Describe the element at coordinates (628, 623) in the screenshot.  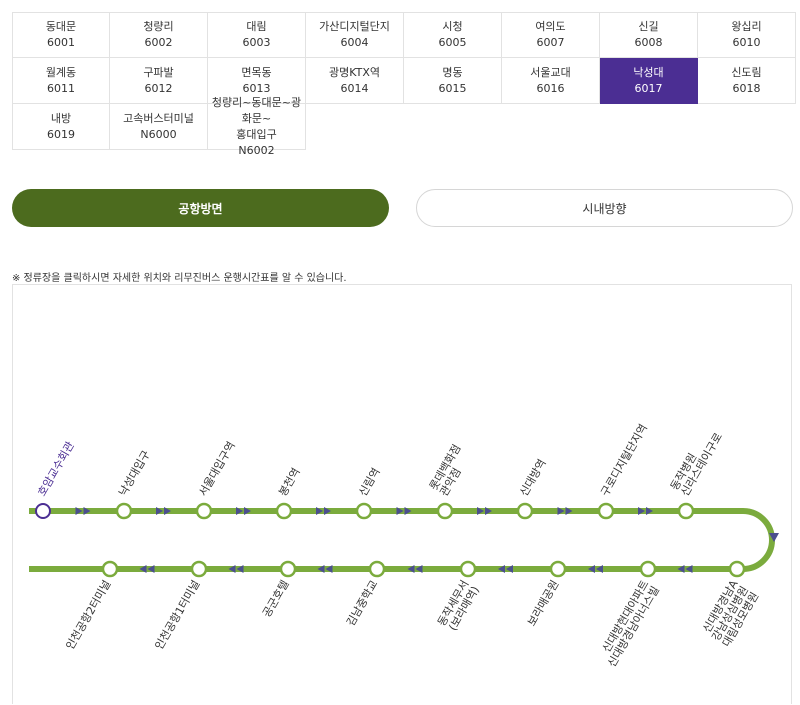
I see `station-label: 신대방현대아파트신대방경남아너스빌` at that location.